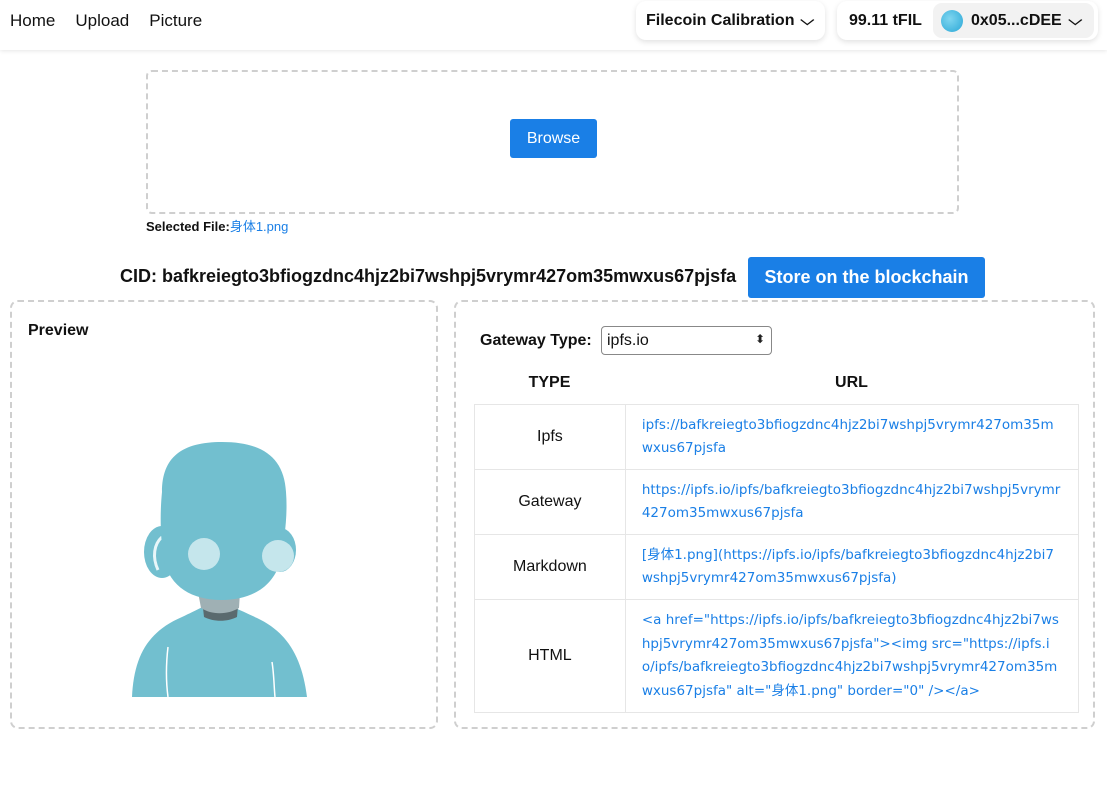 Image resolution: width=1107 pixels, height=806 pixels. What do you see at coordinates (259, 226) in the screenshot?
I see `selected-file-name: 身体1.png` at bounding box center [259, 226].